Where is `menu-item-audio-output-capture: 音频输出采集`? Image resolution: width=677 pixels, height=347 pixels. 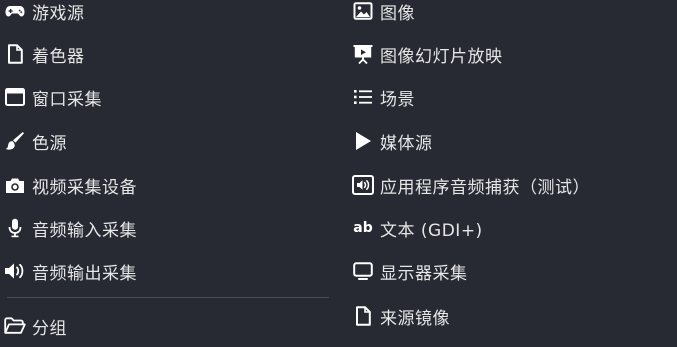
menu-item-audio-output-capture: 音频输出采集 is located at coordinates (169, 271).